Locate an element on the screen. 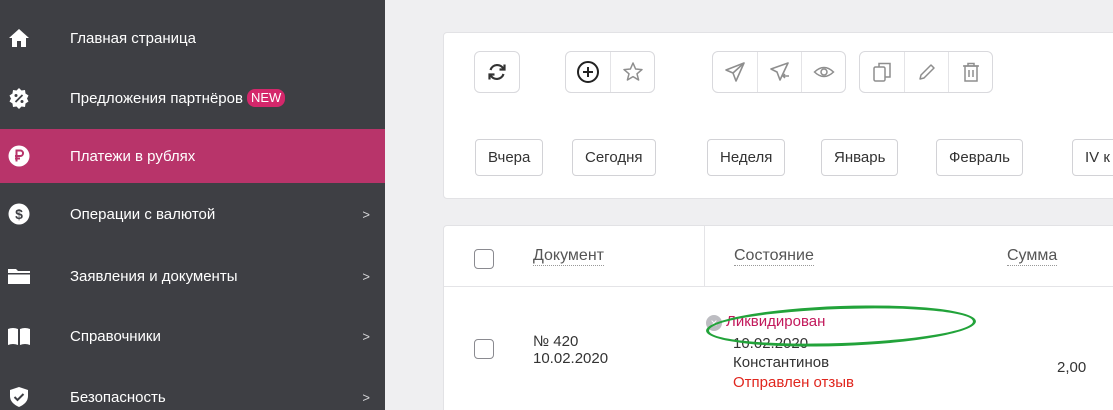 This screenshot has width=1113, height=410. column-divider is located at coordinates (704, 256).